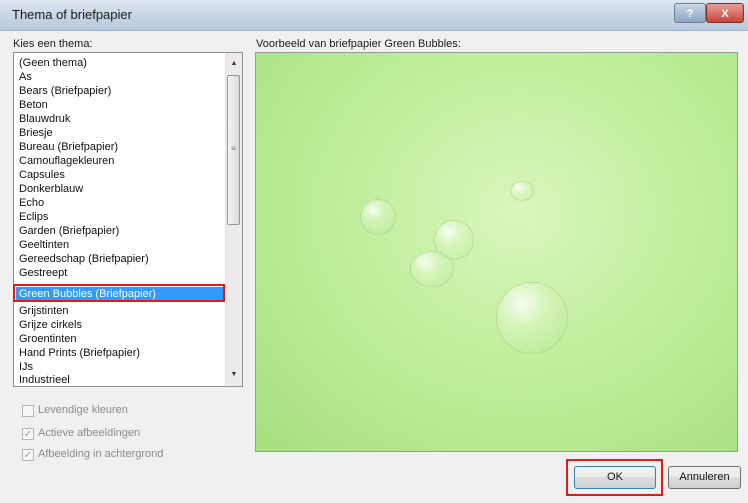 Image resolution: width=748 pixels, height=503 pixels. What do you see at coordinates (690, 13) in the screenshot?
I see `help-button: ?` at bounding box center [690, 13].